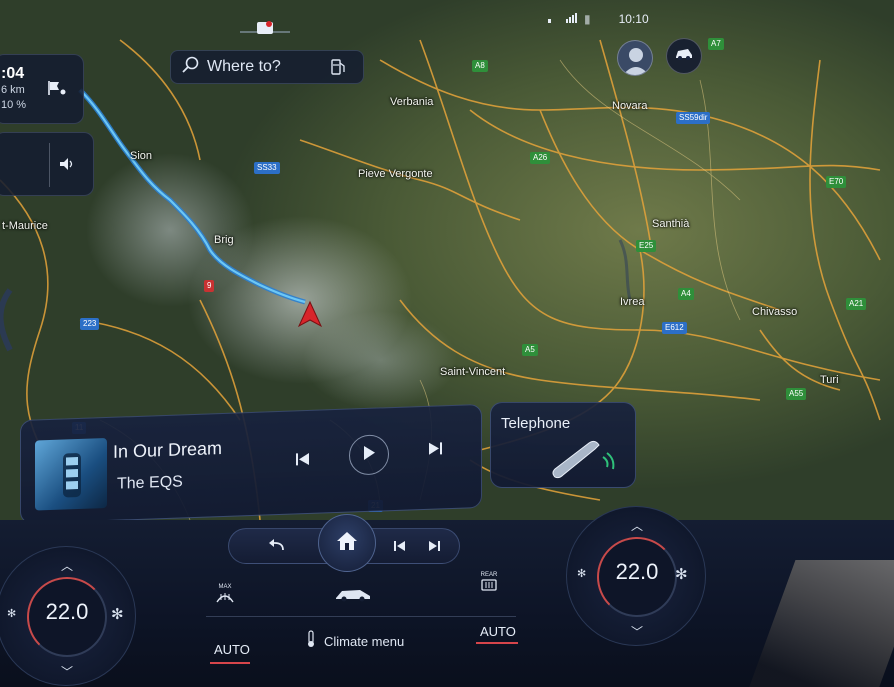  Describe the element at coordinates (49, 165) in the screenshot. I see `divider` at that location.